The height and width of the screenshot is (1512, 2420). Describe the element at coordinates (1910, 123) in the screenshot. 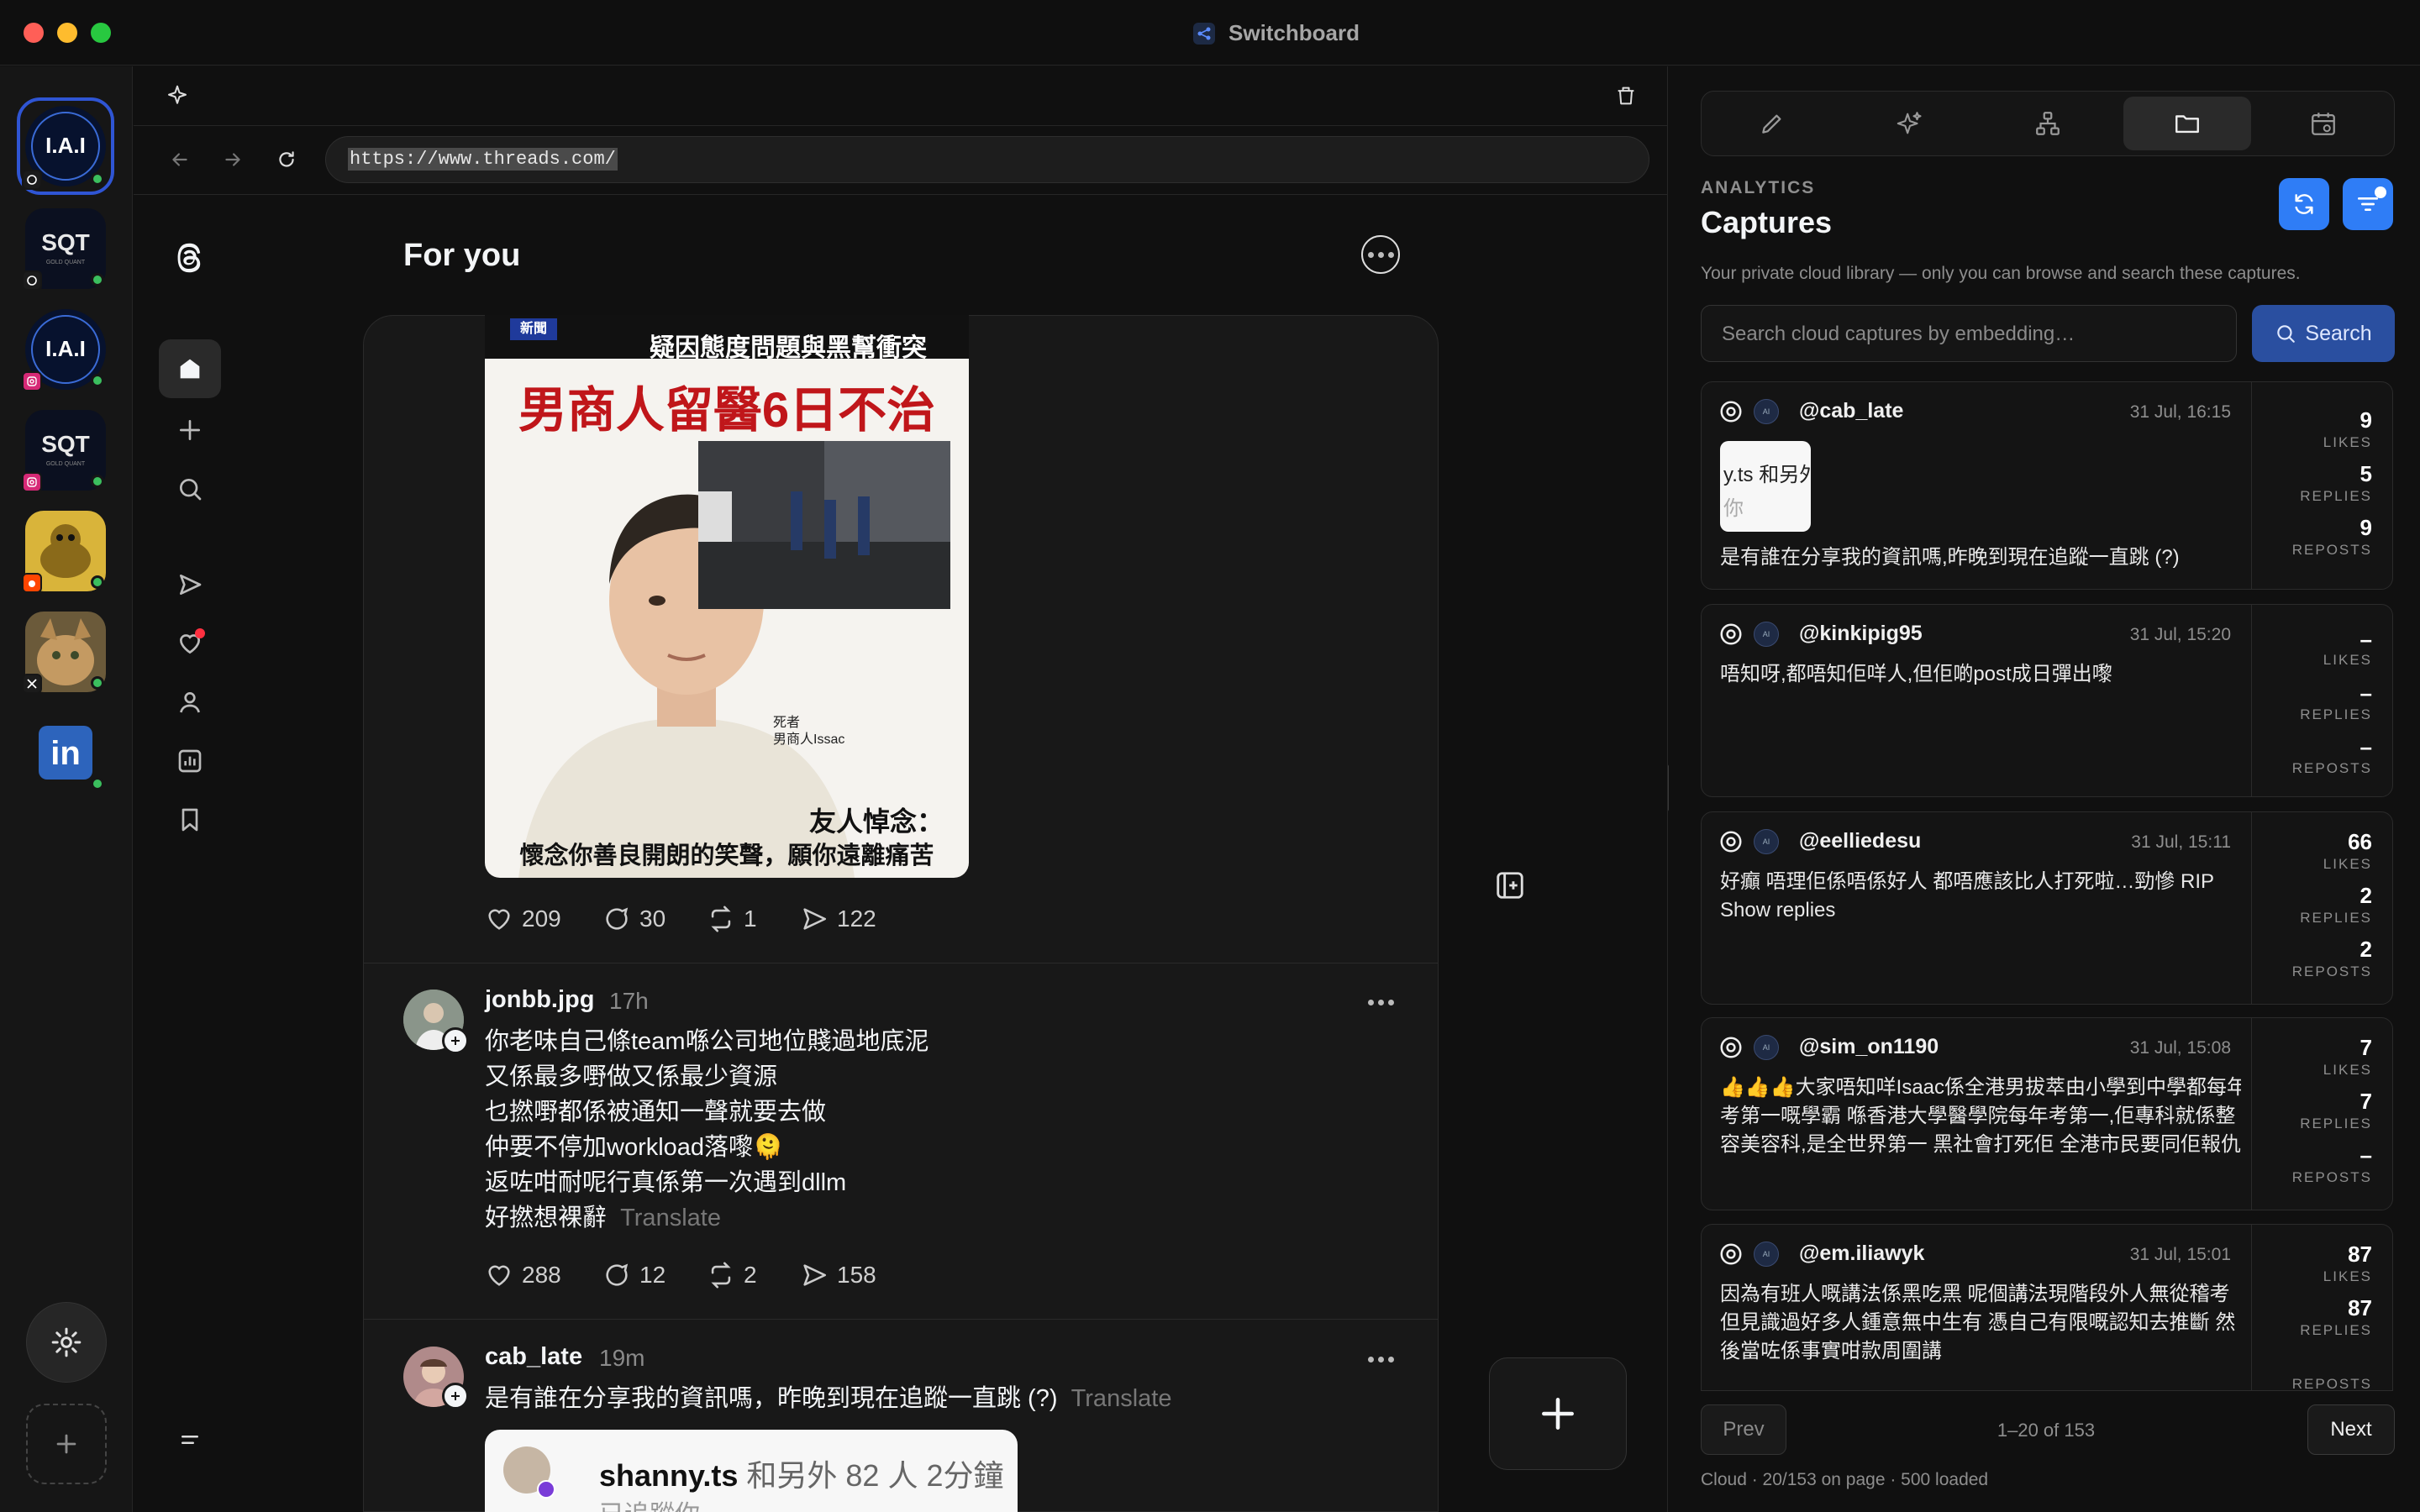

I see `tab-ai` at that location.